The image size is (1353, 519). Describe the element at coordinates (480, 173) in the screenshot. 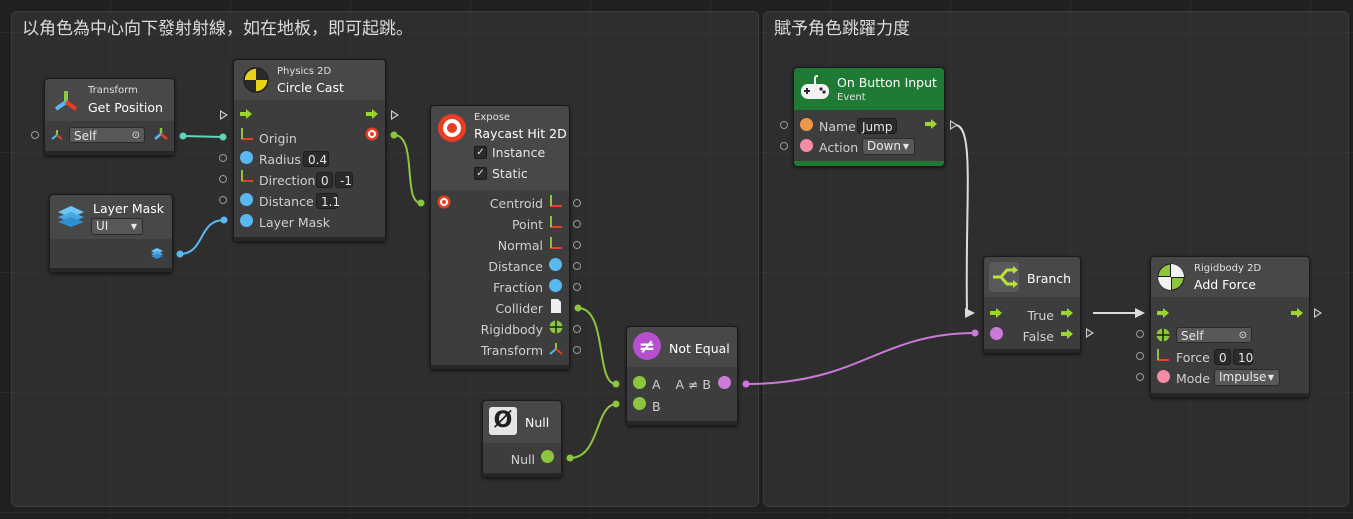

I see `static-checkbox: ✓` at that location.